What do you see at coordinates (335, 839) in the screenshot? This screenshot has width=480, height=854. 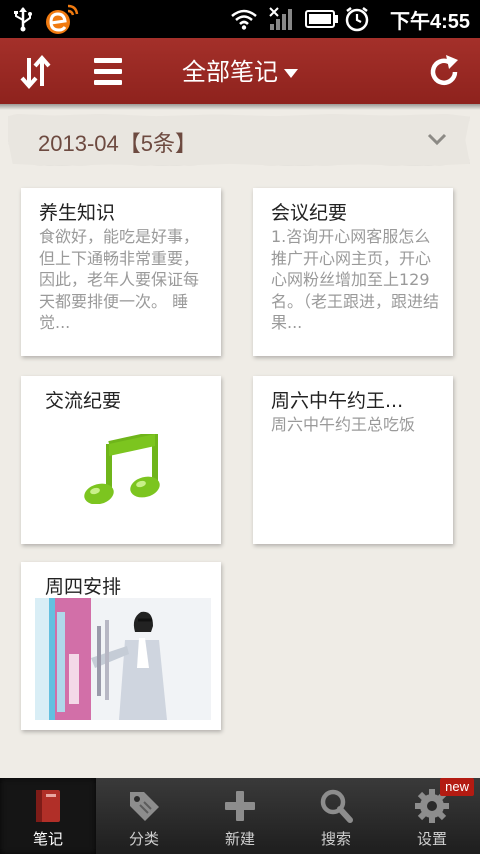 I see `tab-label: 搜索` at bounding box center [335, 839].